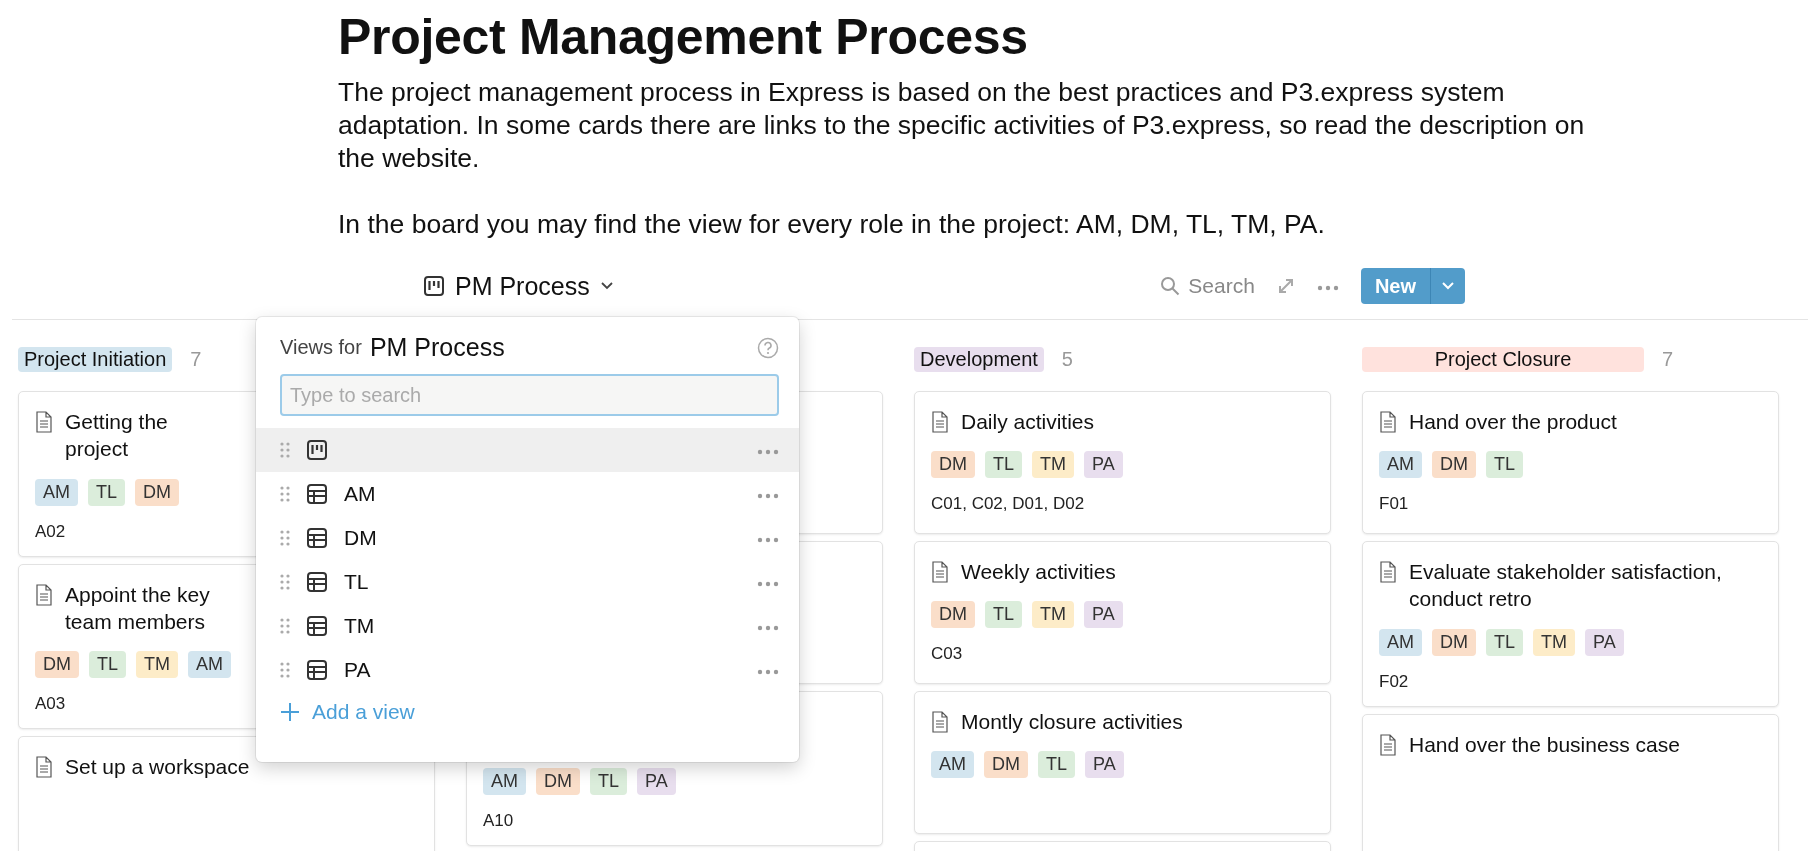 This screenshot has height=851, width=1808. What do you see at coordinates (321, 347) in the screenshot?
I see `menu-heading: Views for` at bounding box center [321, 347].